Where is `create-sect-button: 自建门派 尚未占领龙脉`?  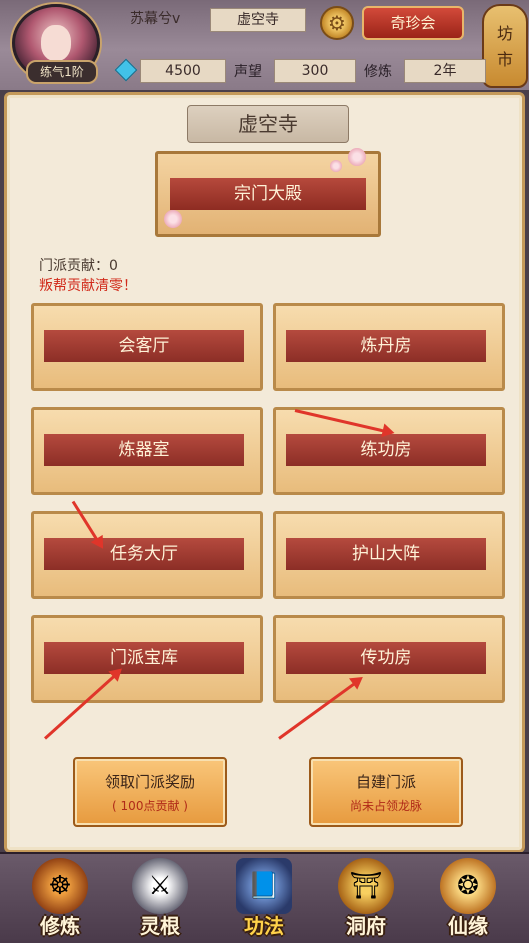 create-sect-button: 自建门派 尚未占领龙脉 is located at coordinates (386, 792).